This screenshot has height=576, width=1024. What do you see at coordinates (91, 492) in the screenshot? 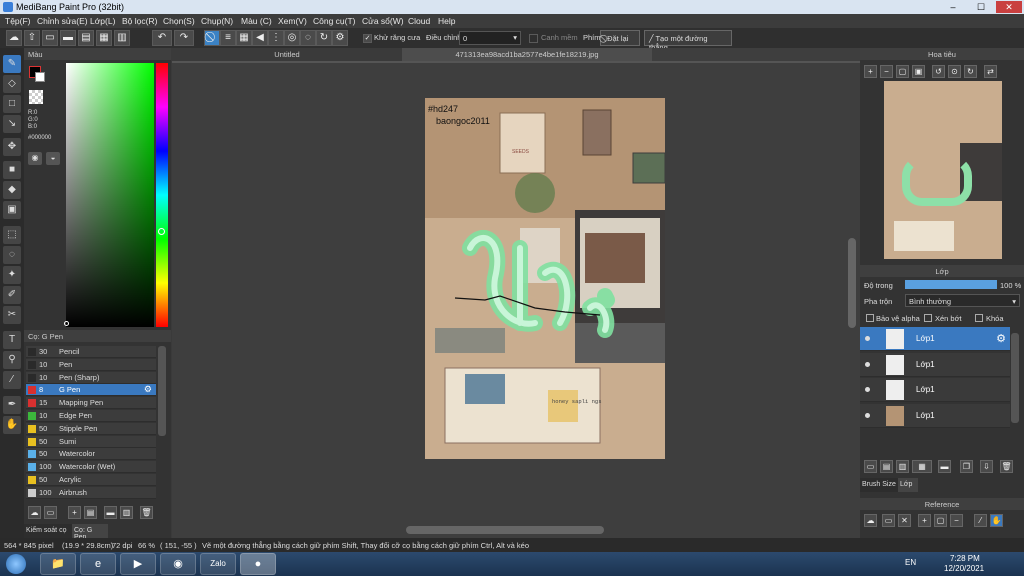
I see `brush-item: 100 Airbrush` at bounding box center [91, 492].